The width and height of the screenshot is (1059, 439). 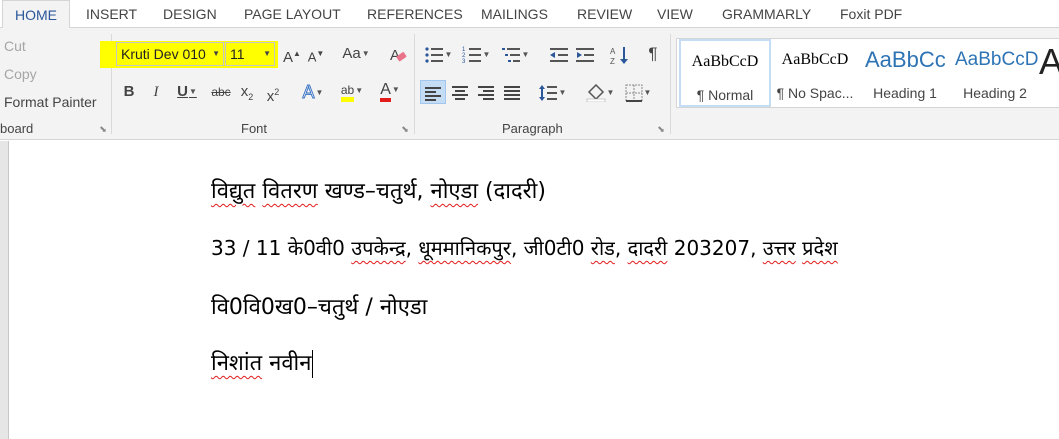 I want to click on numbered-list-icon: 1 2 3, so click(x=471, y=56).